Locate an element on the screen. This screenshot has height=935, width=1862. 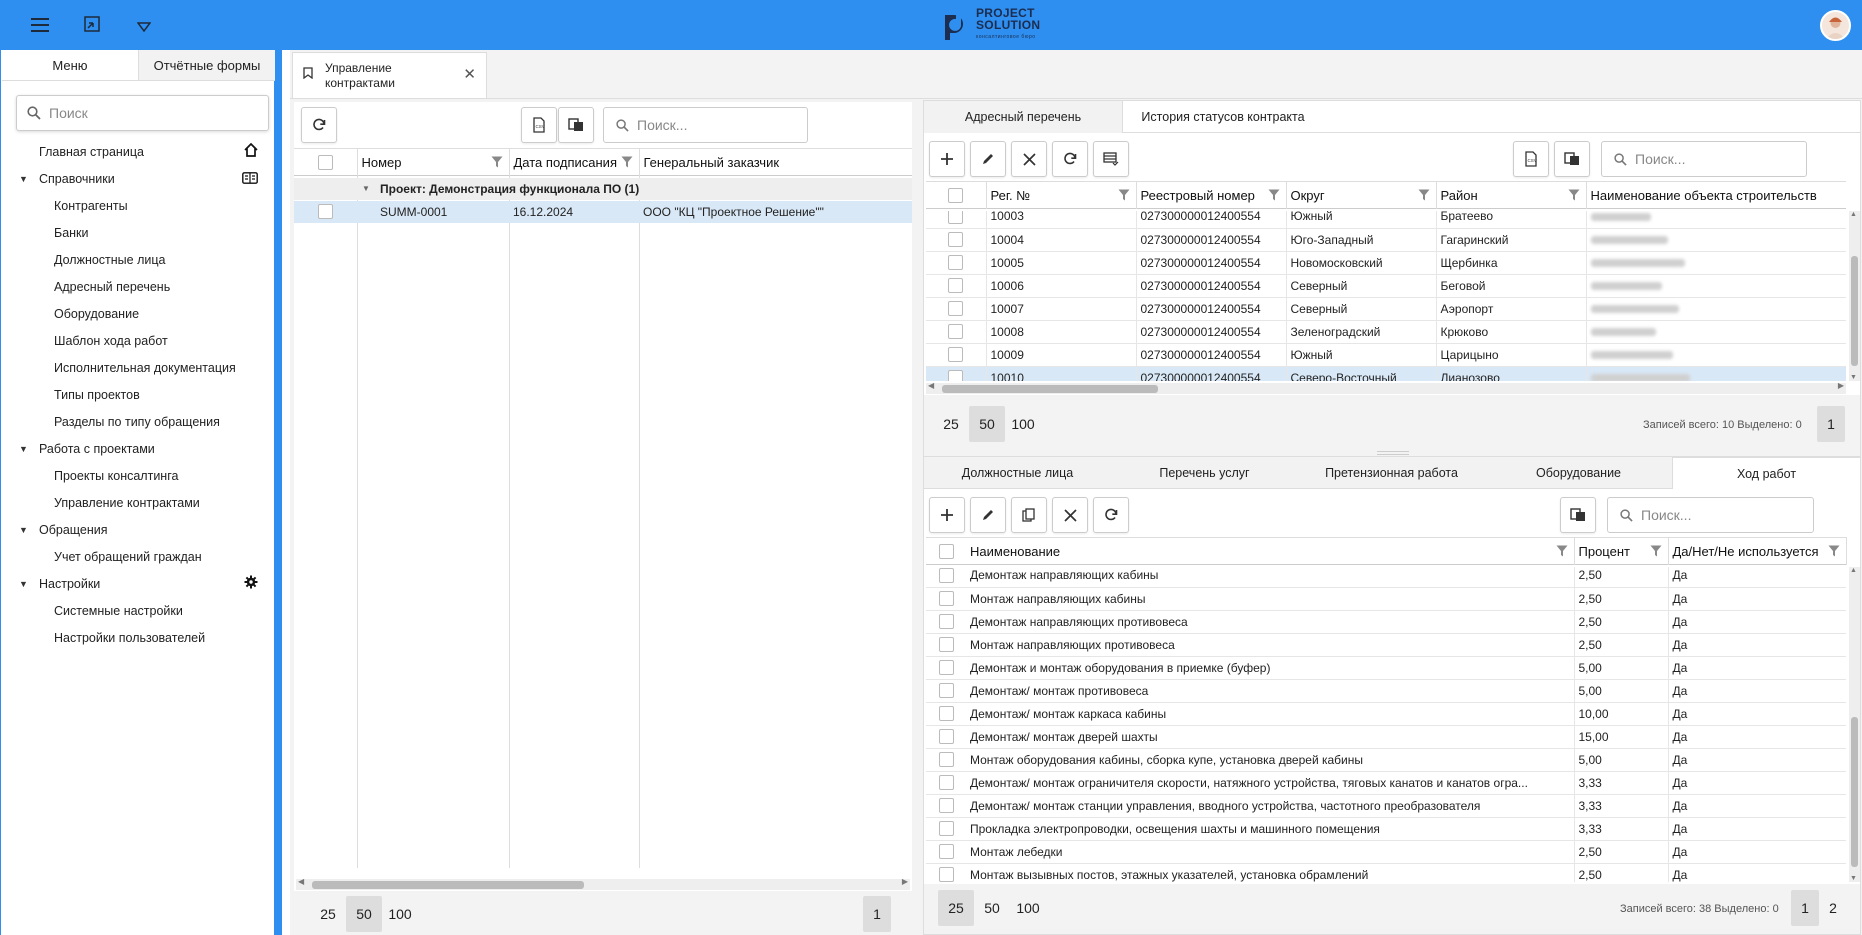
tab-equipment: Оборудование is located at coordinates (1578, 473).